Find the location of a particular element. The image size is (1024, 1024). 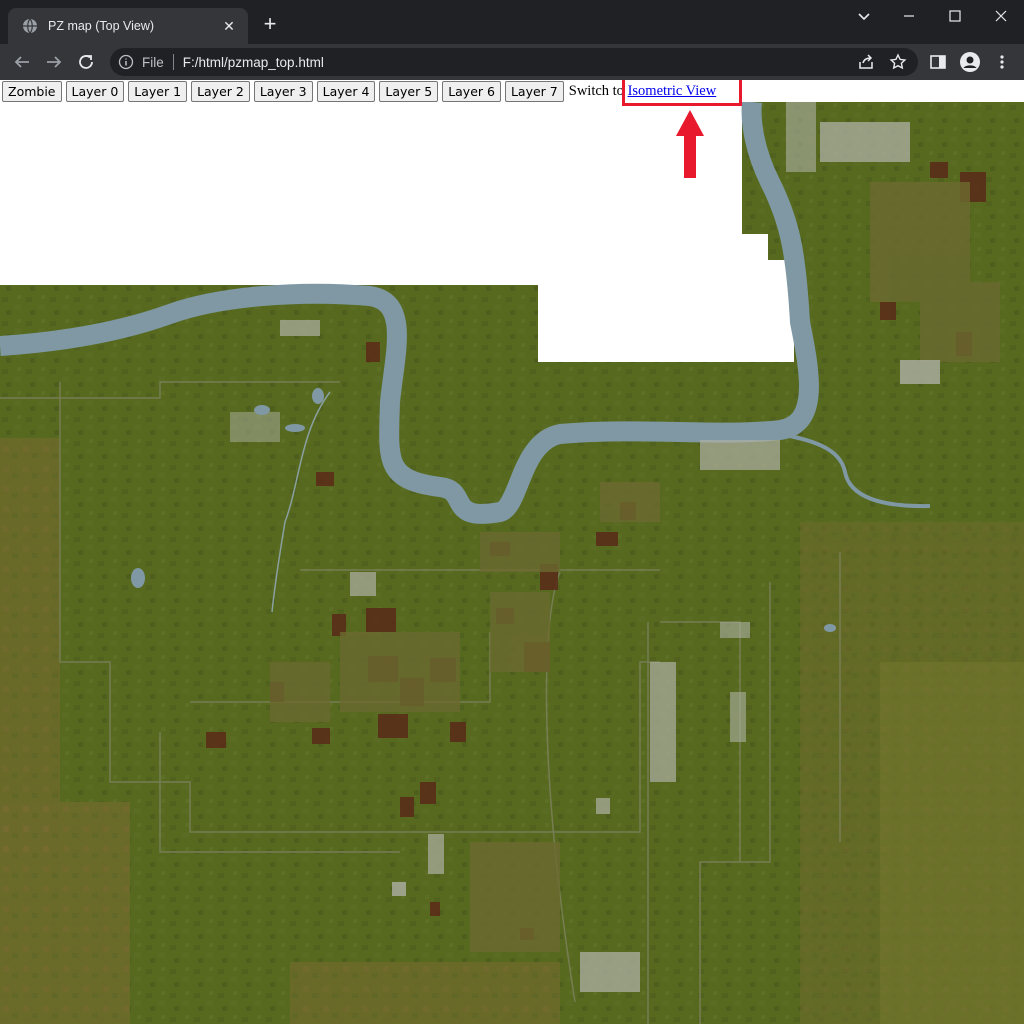

browser-toolbar: File F:/html/pzmap_top.html is located at coordinates (512, 62).